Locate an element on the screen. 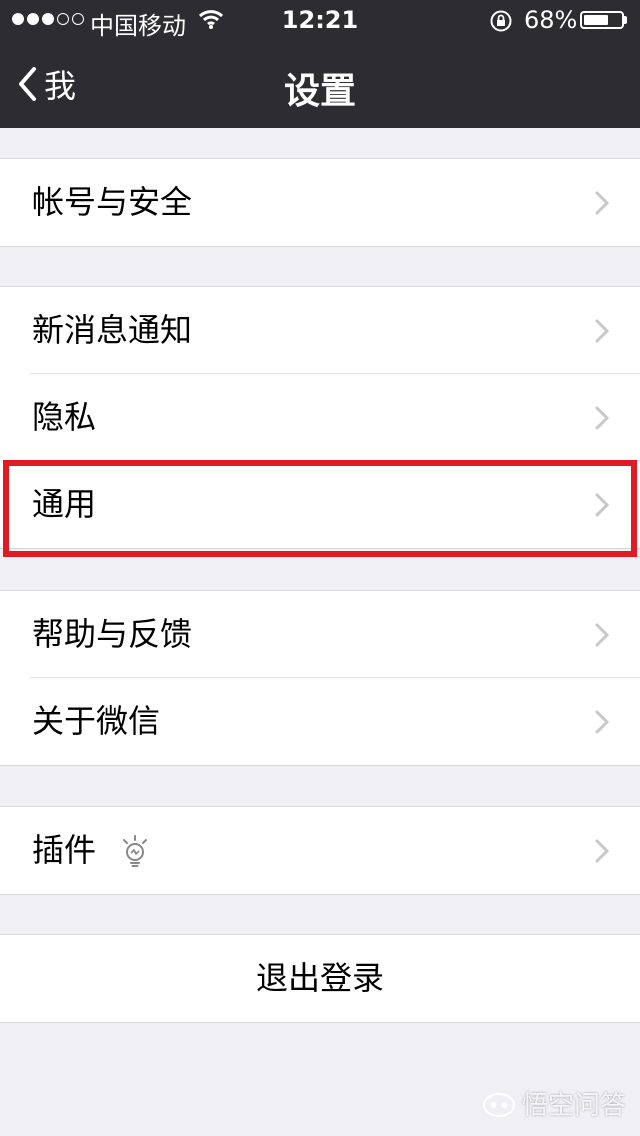  lightbulb-icon is located at coordinates (135, 851).